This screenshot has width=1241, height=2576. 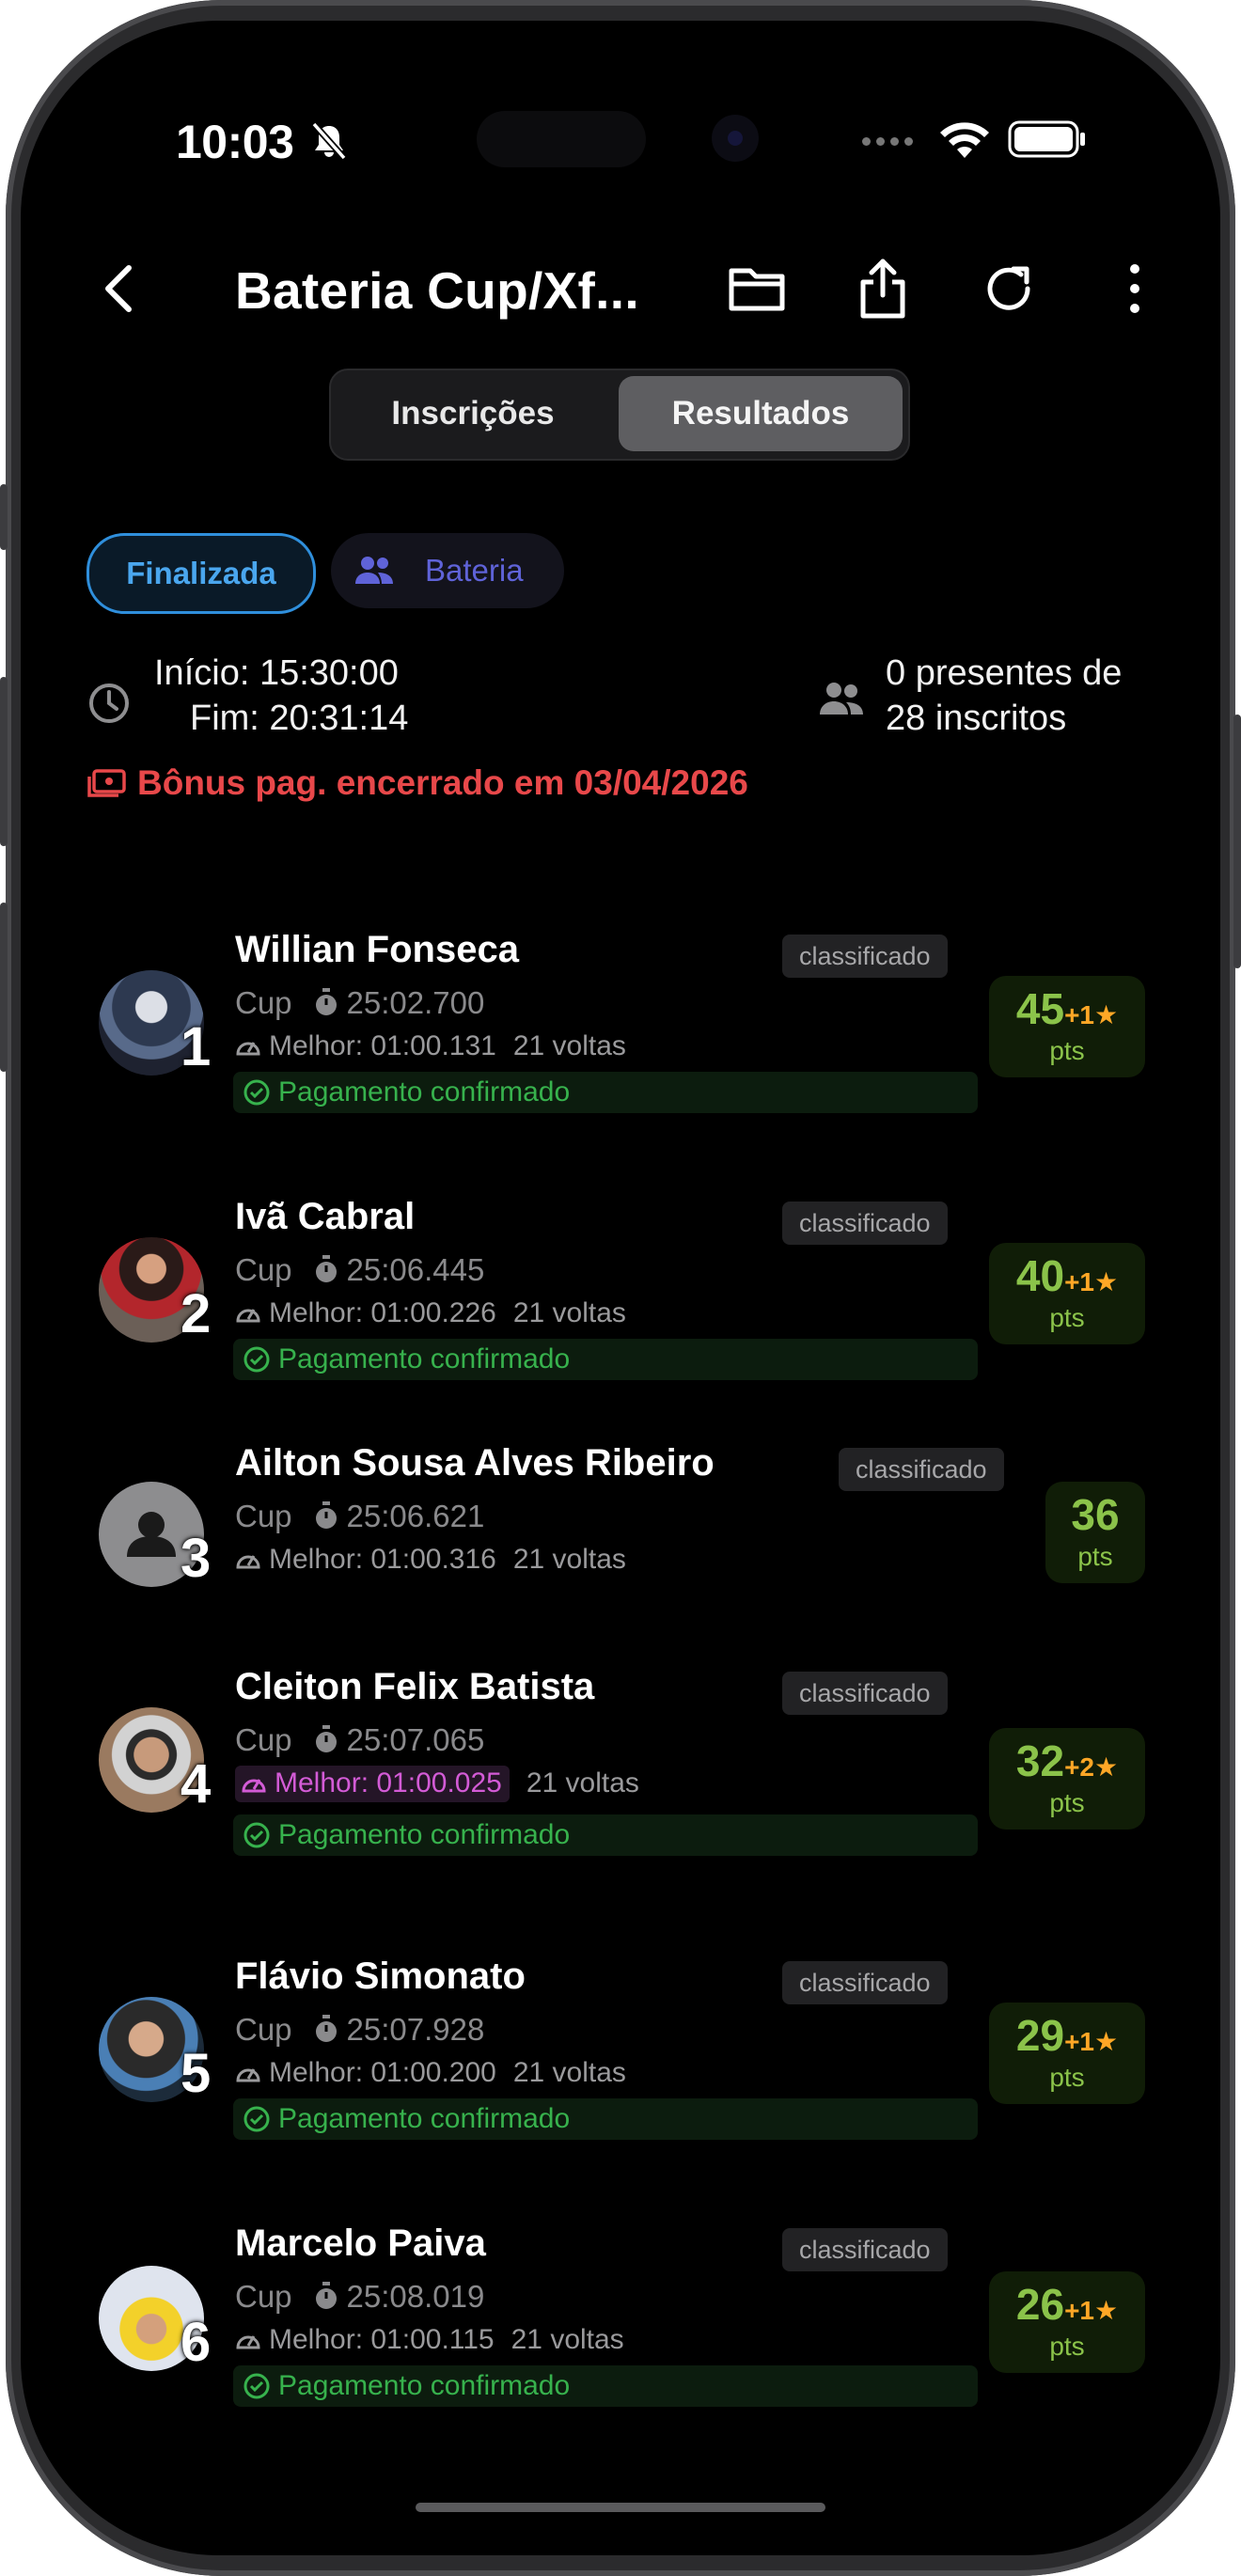 I want to click on best-lap: Melhor: 01:00.226 21 voltas, so click(x=430, y=1313).